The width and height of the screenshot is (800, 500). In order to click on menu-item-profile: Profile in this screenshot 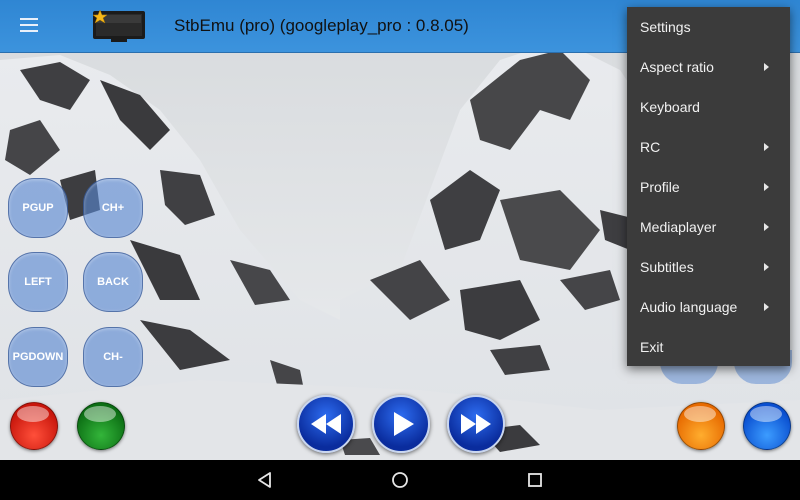, I will do `click(708, 187)`.